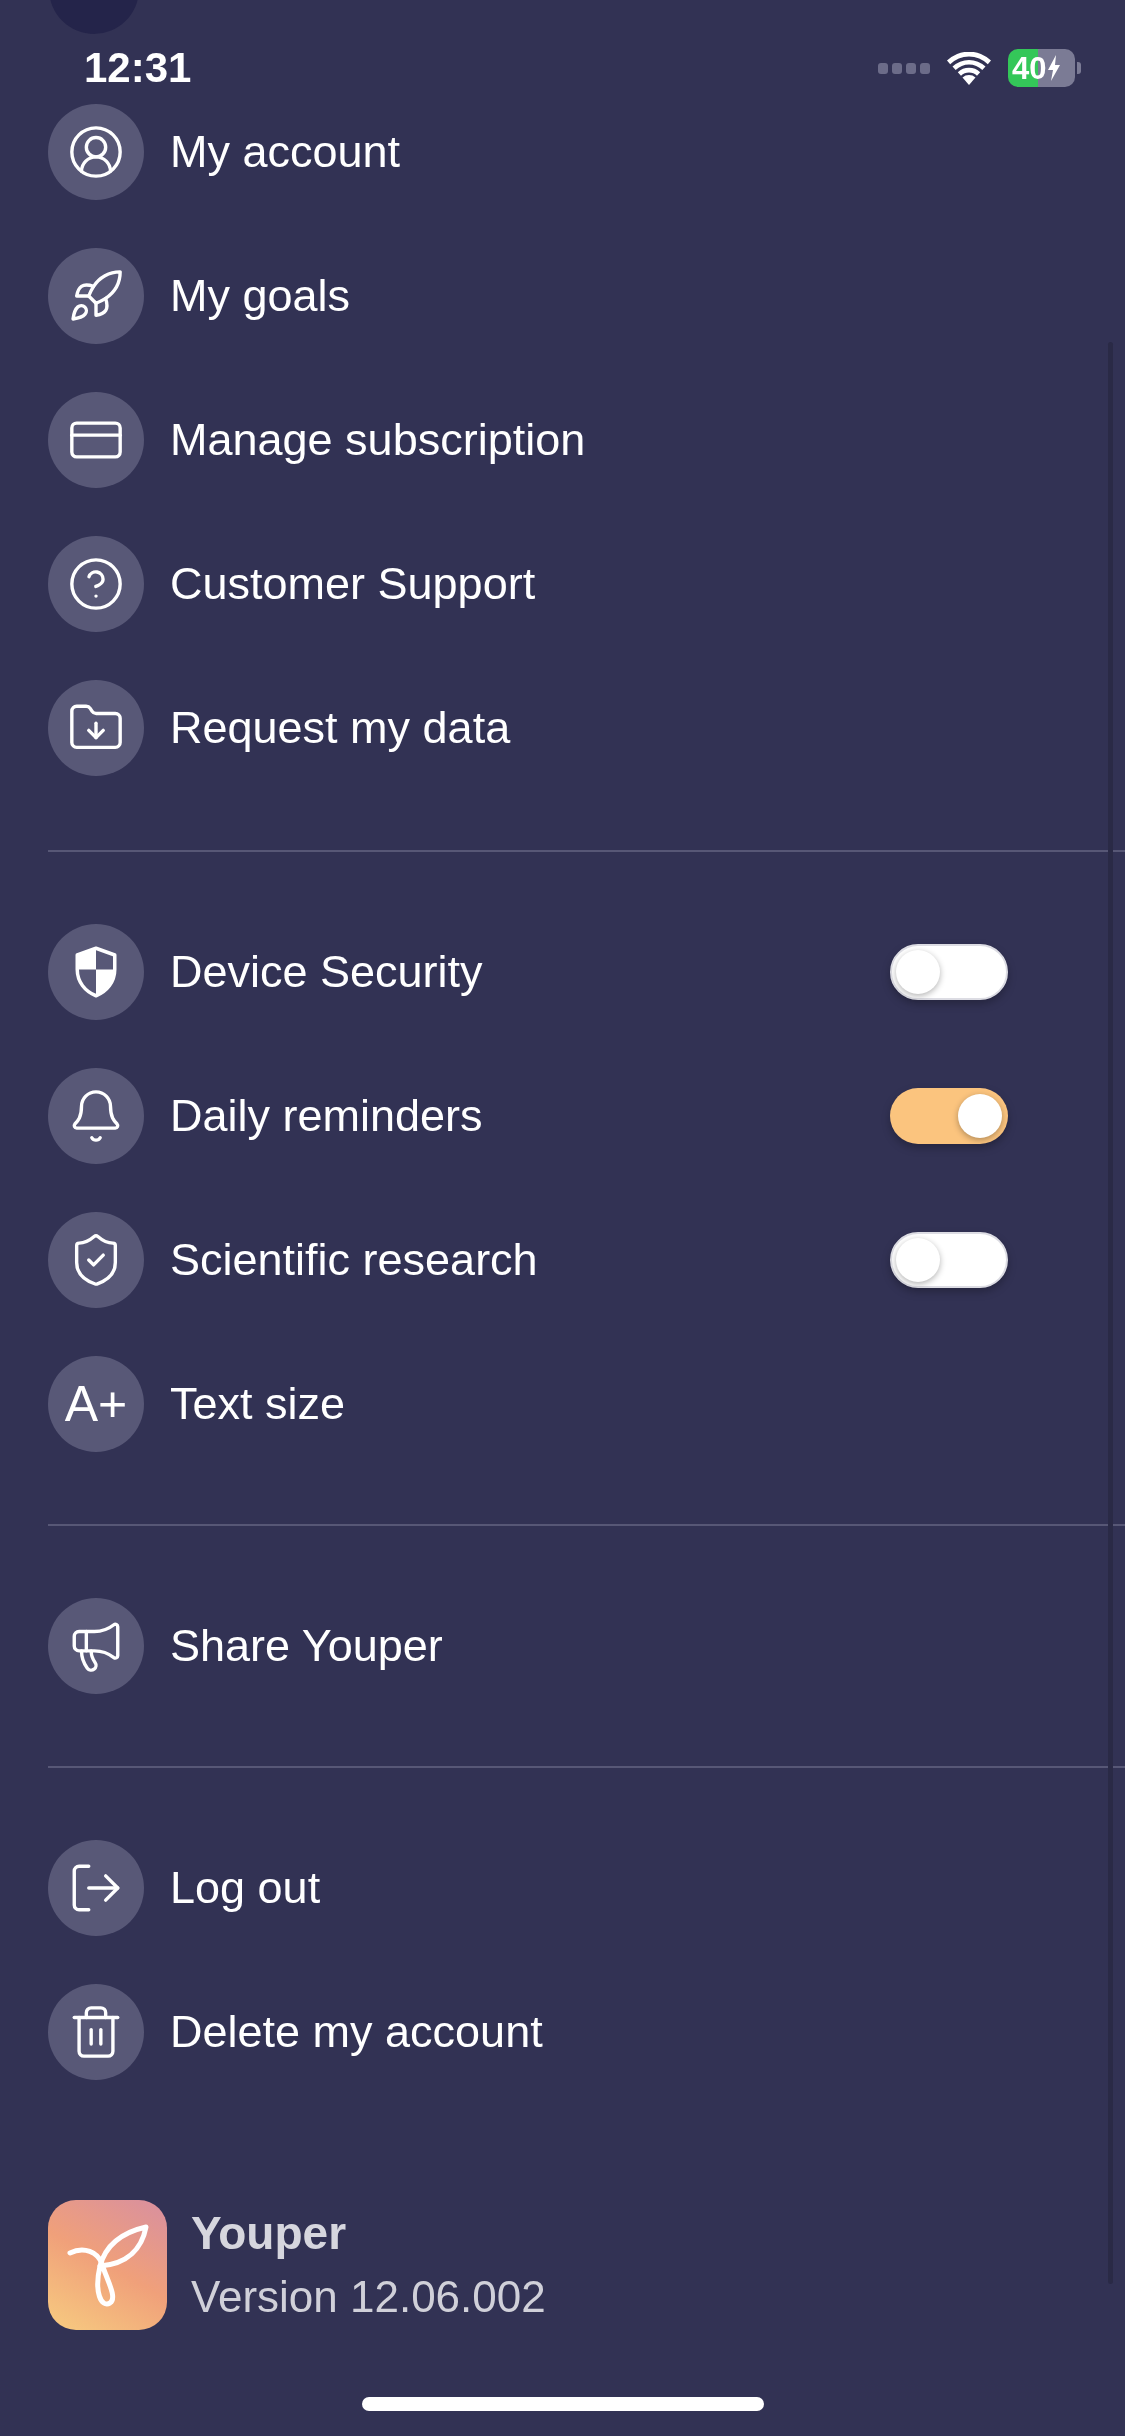  What do you see at coordinates (904, 68) in the screenshot?
I see `signal-icon` at bounding box center [904, 68].